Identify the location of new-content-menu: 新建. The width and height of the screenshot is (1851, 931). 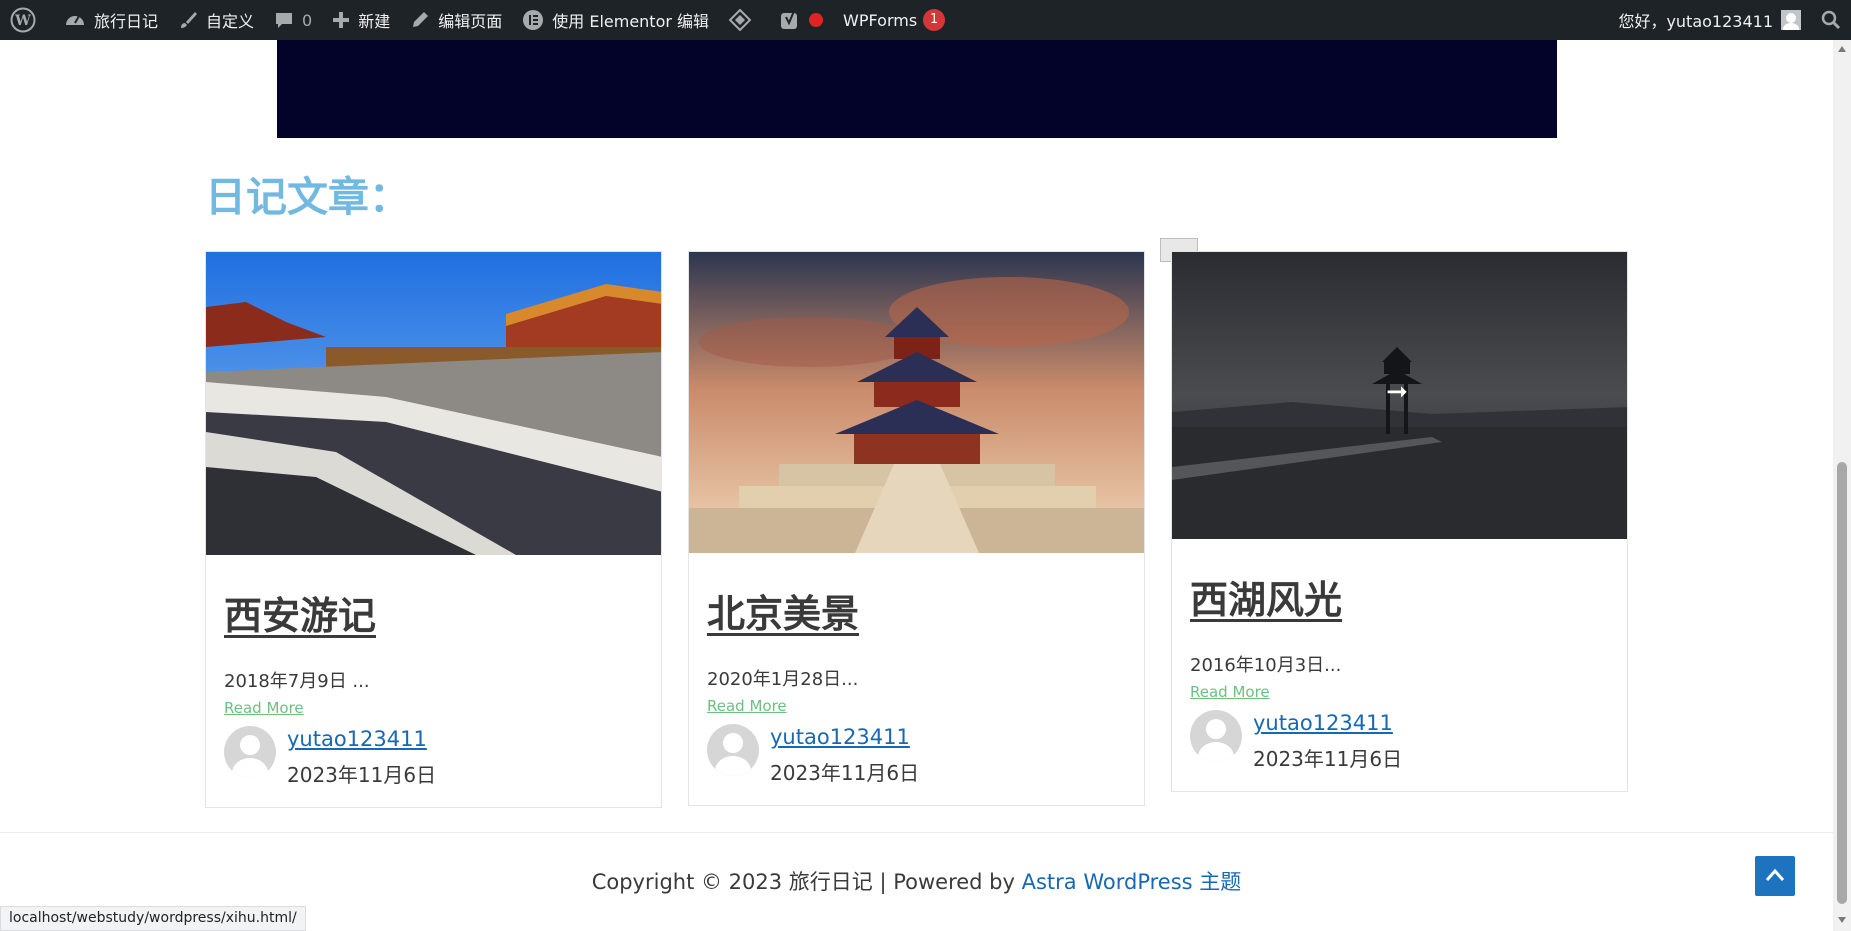
(361, 20).